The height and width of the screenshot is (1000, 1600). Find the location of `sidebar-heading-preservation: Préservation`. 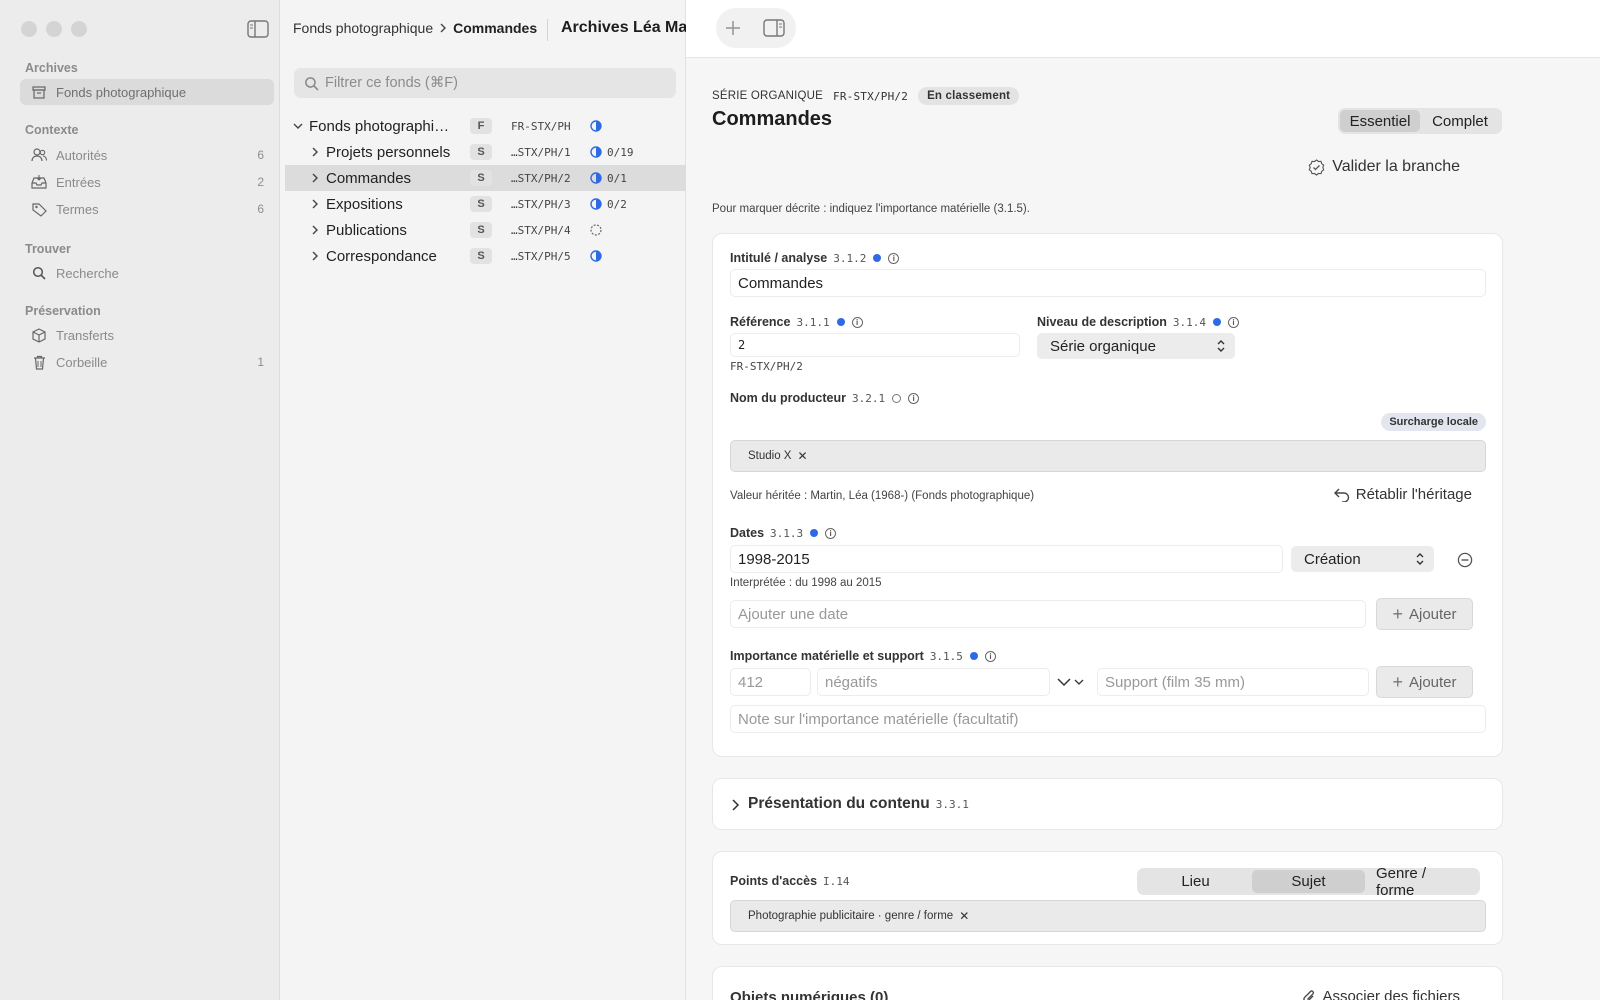

sidebar-heading-preservation: Préservation is located at coordinates (63, 311).